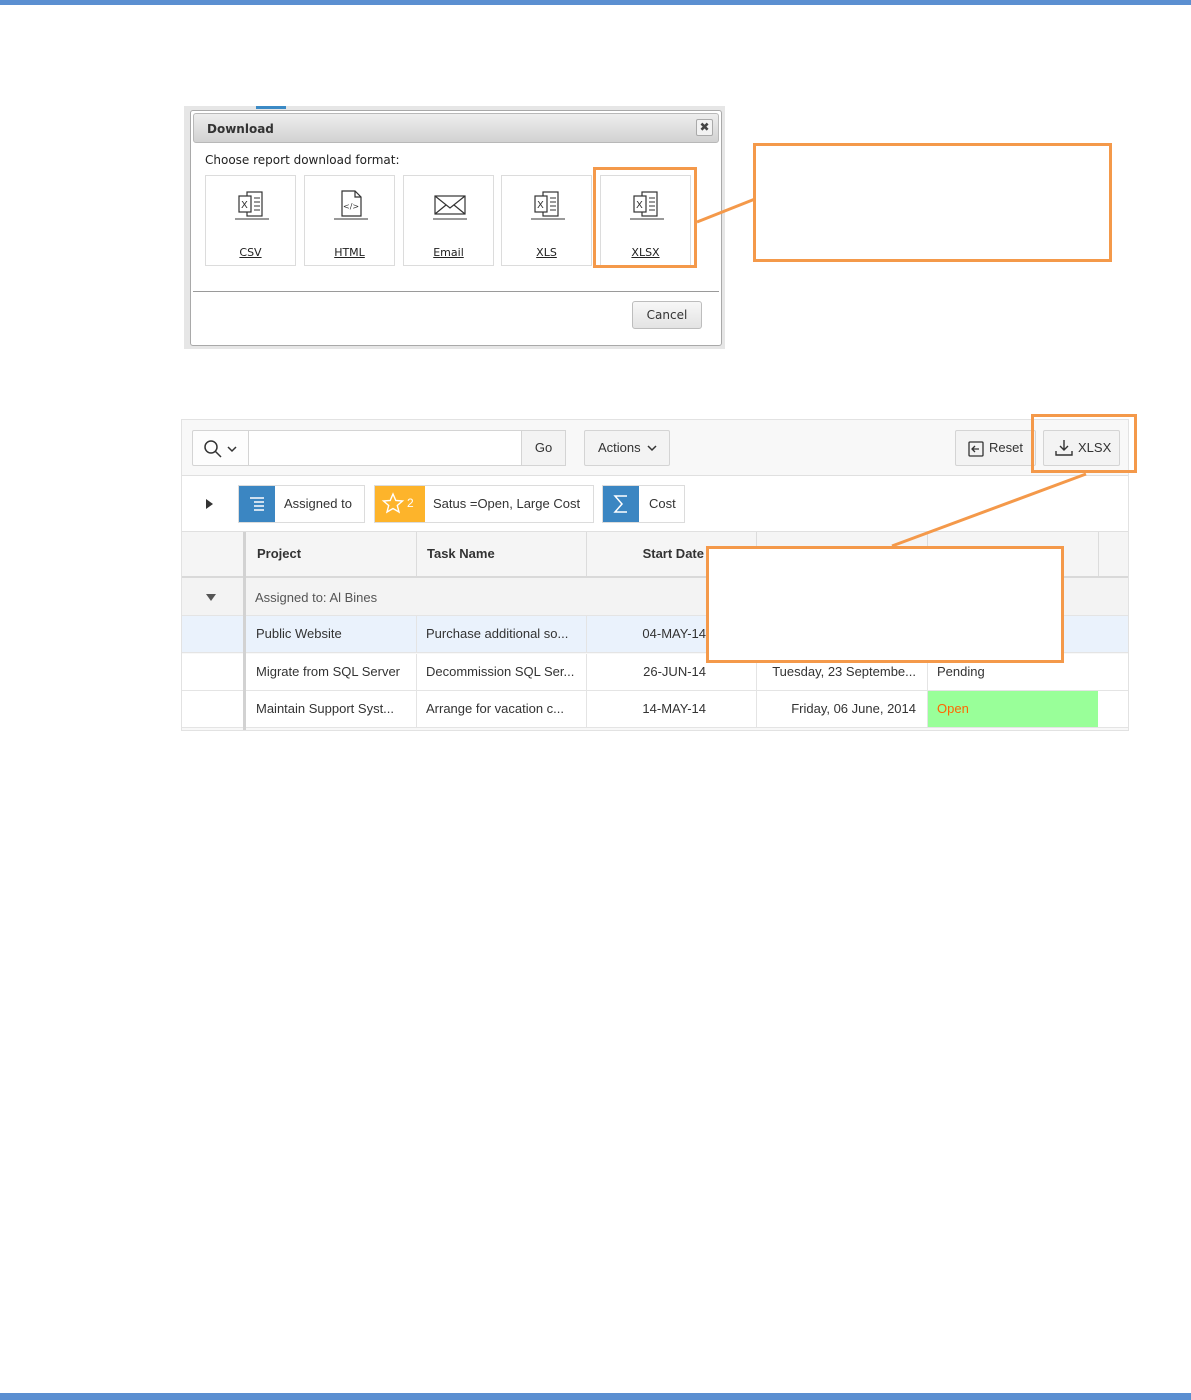  I want to click on filter-chip-status: 2 Satus =Open, Large Cost, so click(484, 504).